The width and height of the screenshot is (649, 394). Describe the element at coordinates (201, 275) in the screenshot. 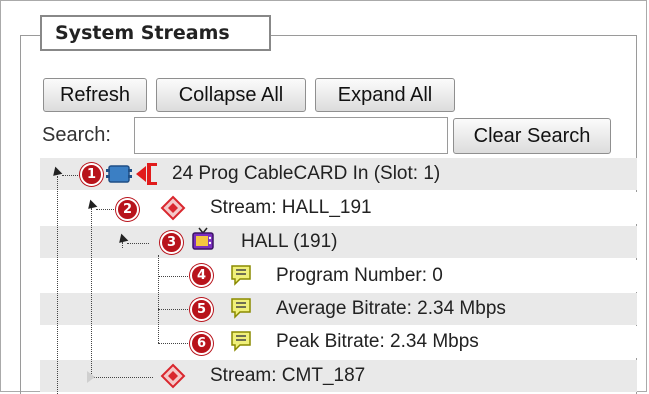

I see `callout-badge: 4` at that location.